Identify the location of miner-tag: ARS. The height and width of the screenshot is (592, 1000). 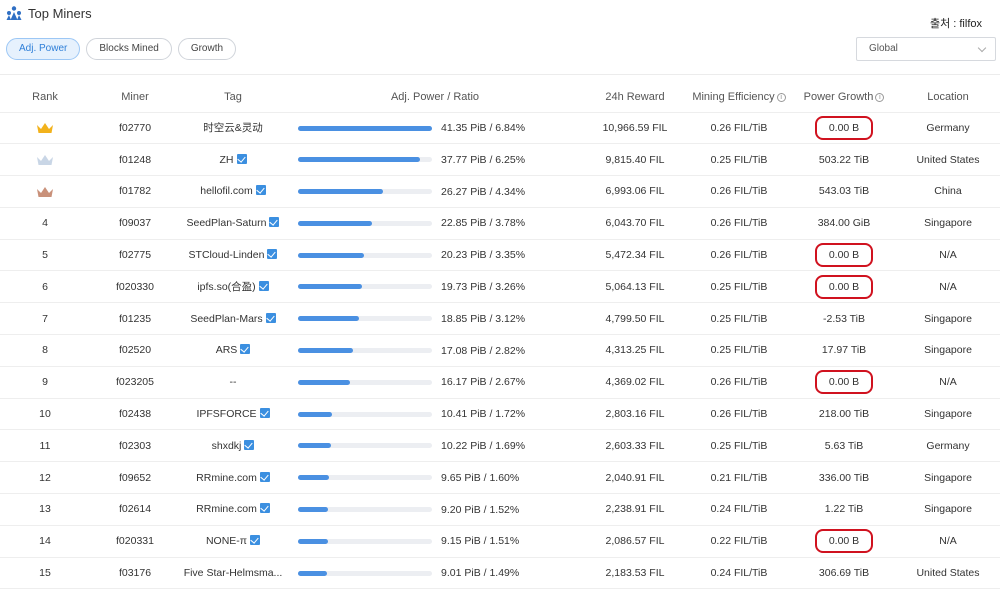
(226, 350).